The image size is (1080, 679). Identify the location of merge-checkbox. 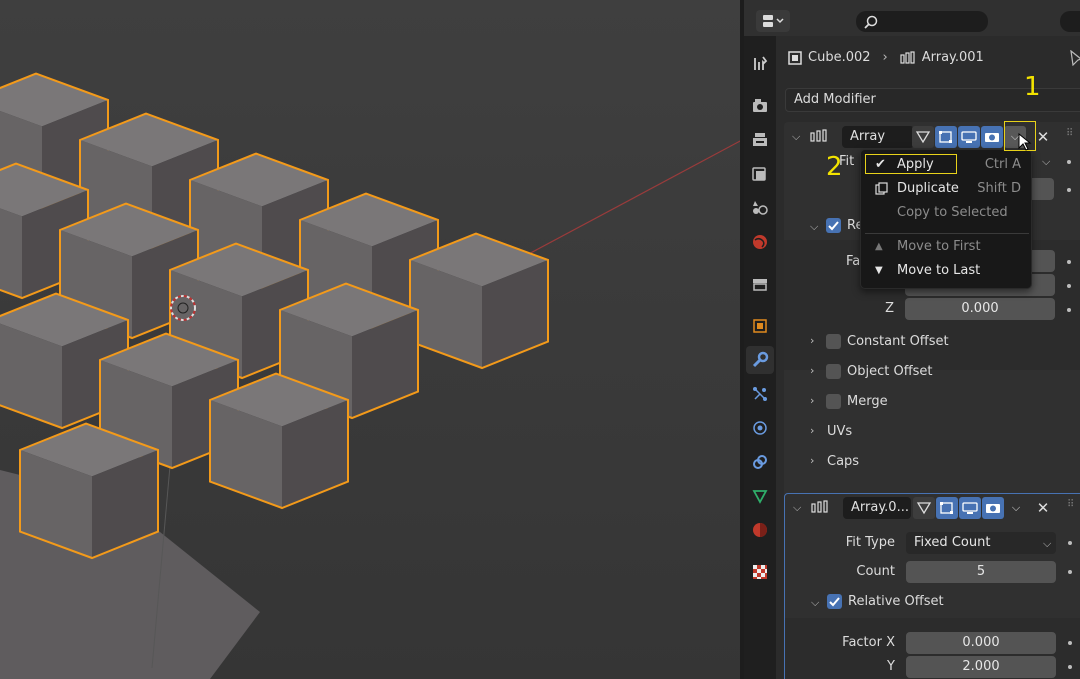
(833, 401).